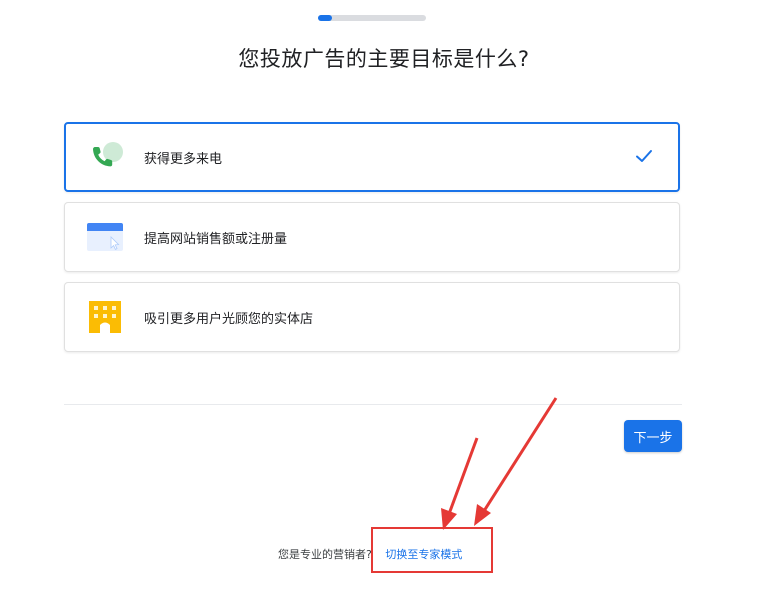  I want to click on option-label: 提高网站销售额或注册量, so click(216, 239).